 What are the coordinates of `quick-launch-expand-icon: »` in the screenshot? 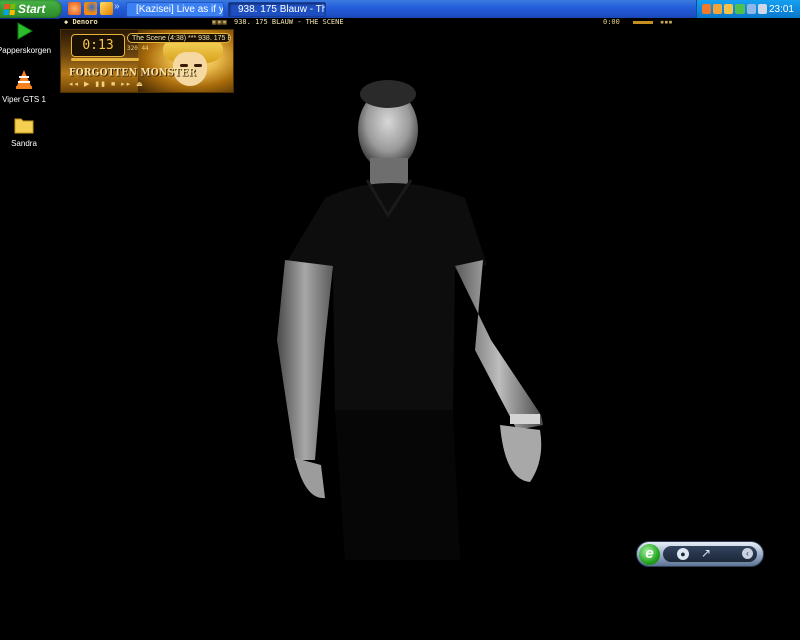 It's located at (117, 6).